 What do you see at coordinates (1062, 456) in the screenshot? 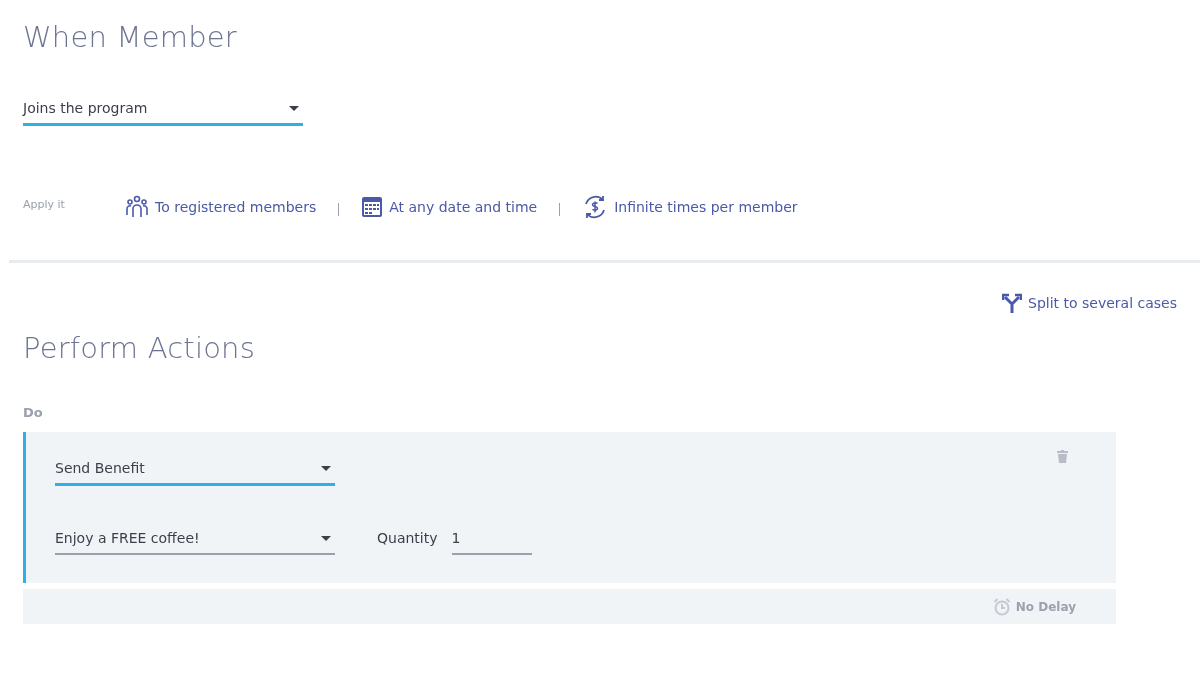
I see `trash-icon` at bounding box center [1062, 456].